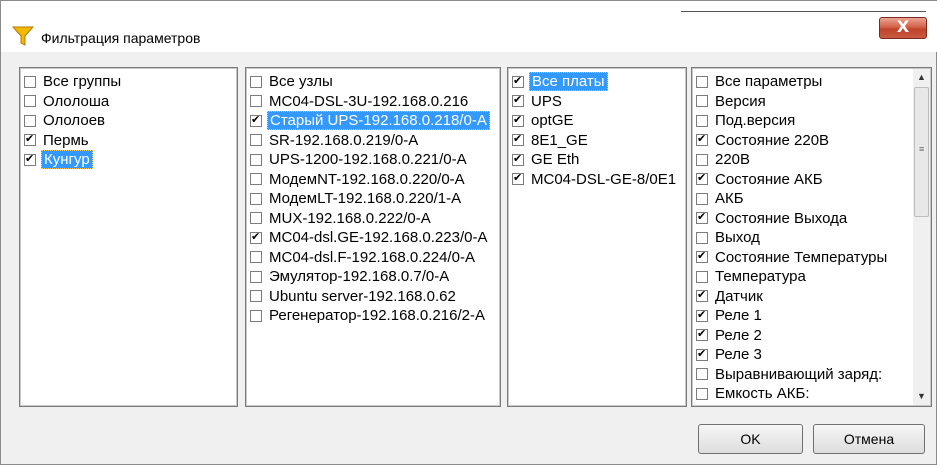  Describe the element at coordinates (903, 28) in the screenshot. I see `close-button: X` at that location.